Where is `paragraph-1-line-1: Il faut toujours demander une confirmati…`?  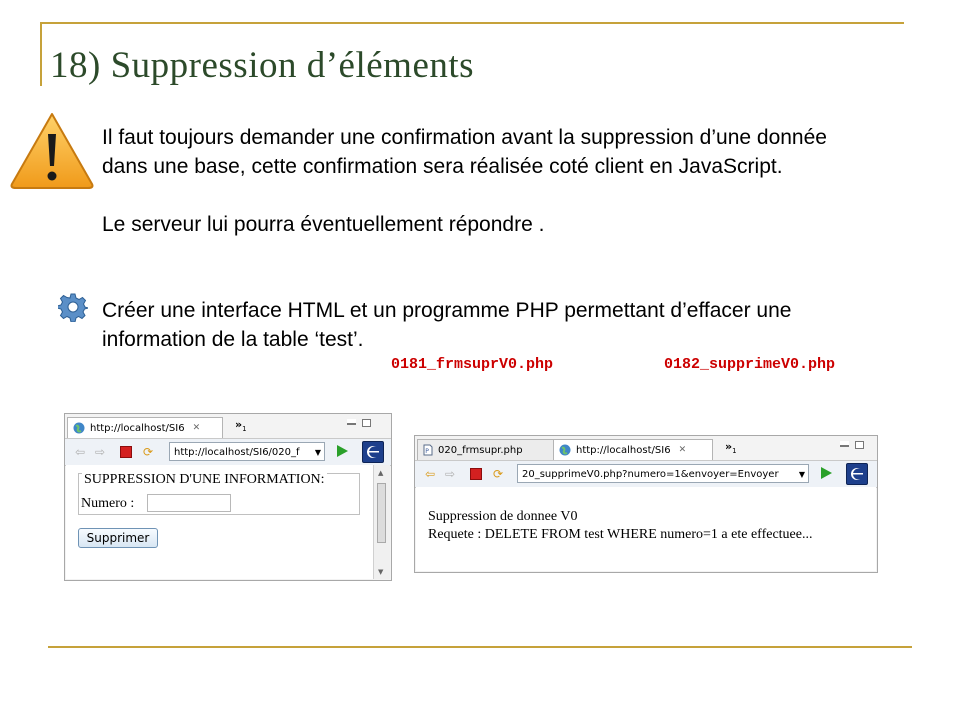
paragraph-1-line-1: Il faut toujours demander une confirmati… is located at coordinates (464, 137).